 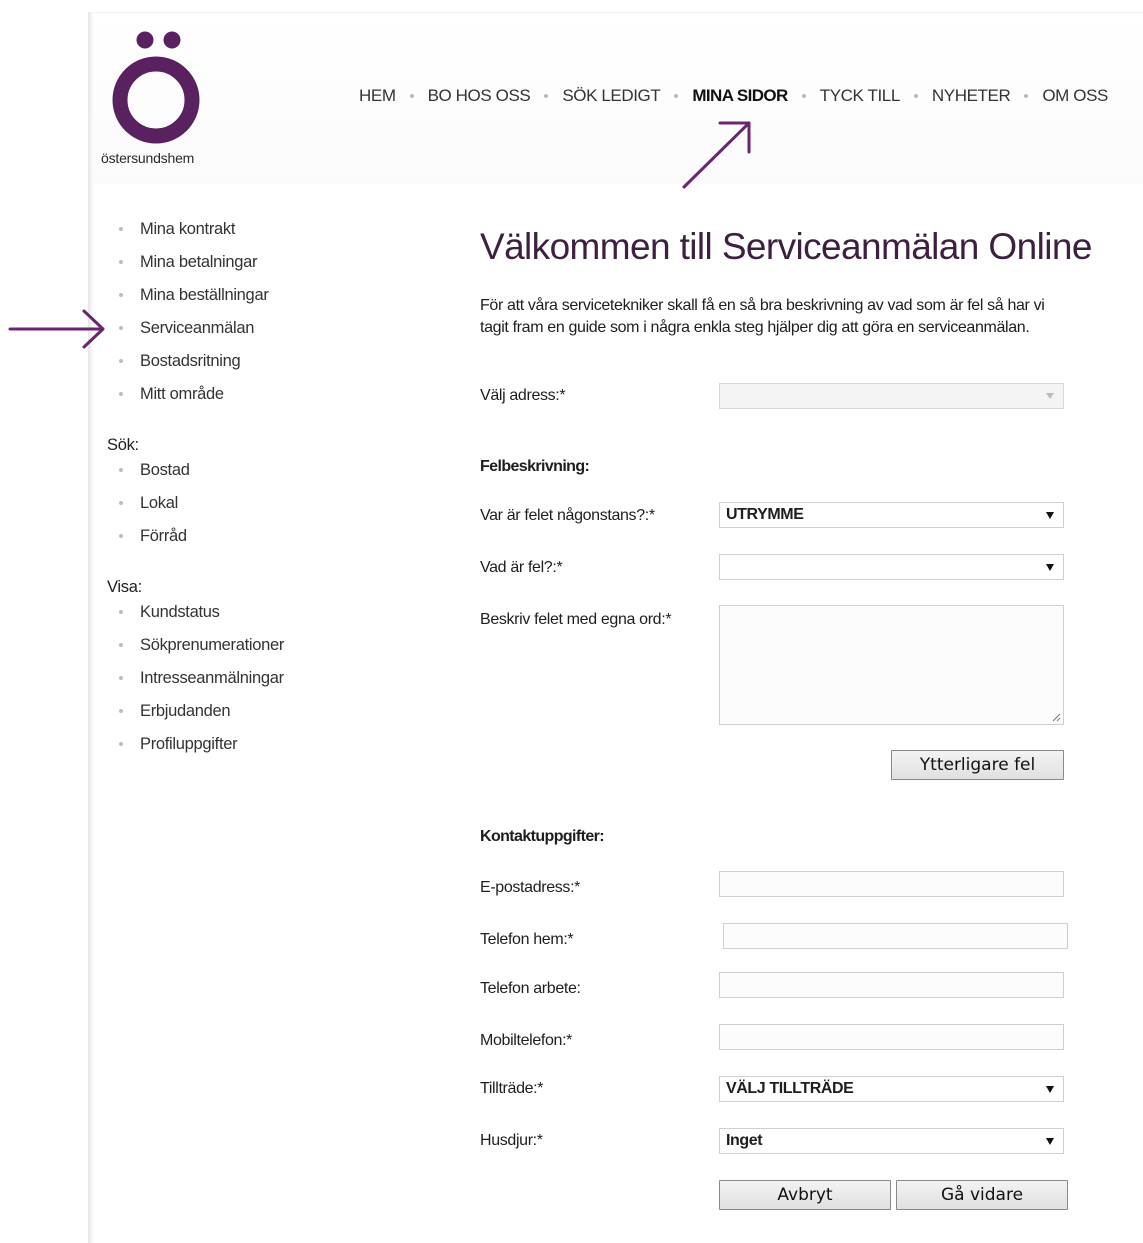 What do you see at coordinates (527, 939) in the screenshot?
I see `phone-home-label: Telefon hem:*` at bounding box center [527, 939].